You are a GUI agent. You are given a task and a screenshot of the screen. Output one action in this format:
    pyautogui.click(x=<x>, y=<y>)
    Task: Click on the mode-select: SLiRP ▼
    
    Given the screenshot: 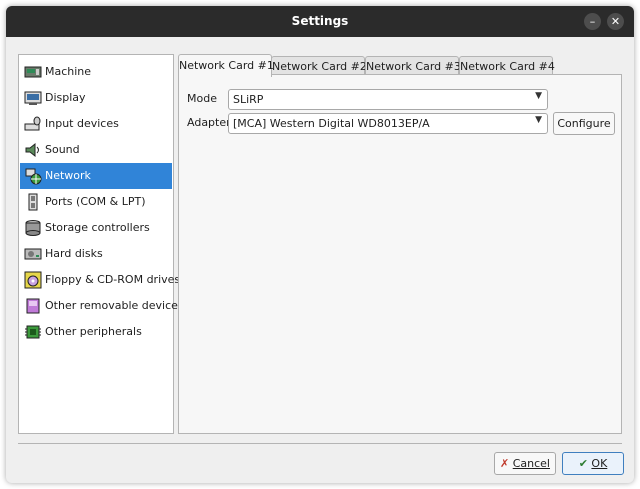 What is the action you would take?
    pyautogui.click(x=388, y=99)
    